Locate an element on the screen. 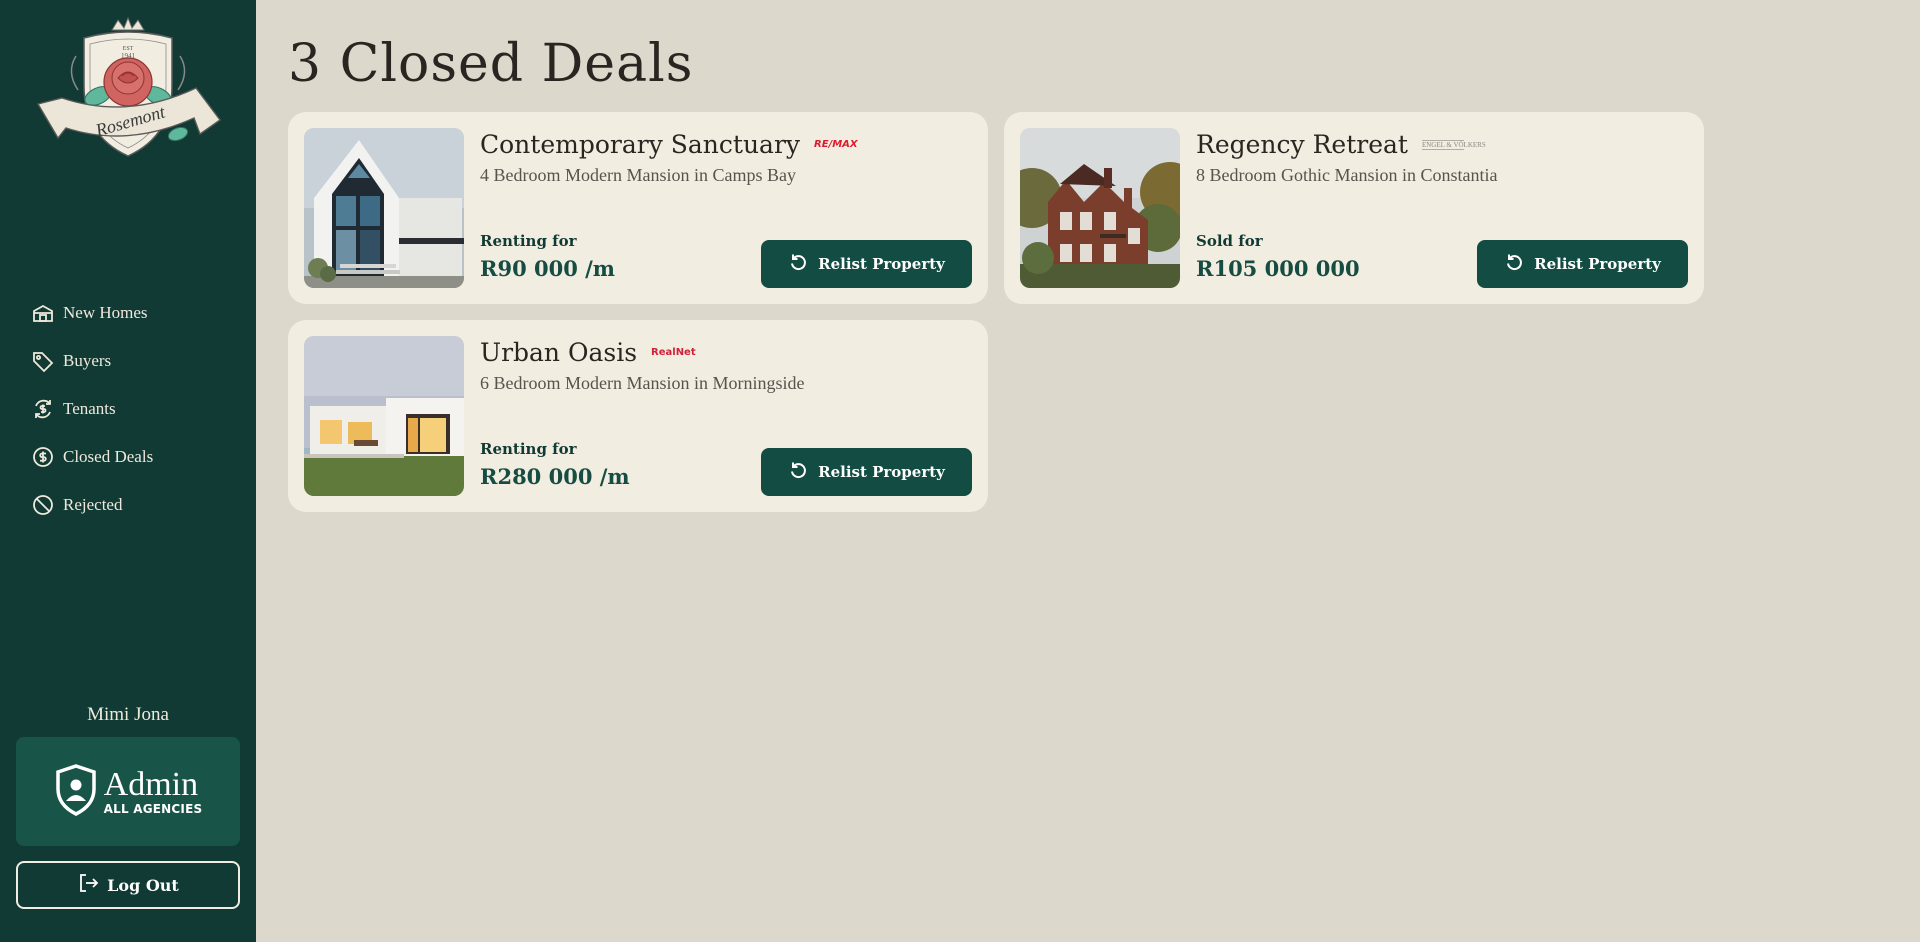  house-icon is located at coordinates (43, 313).